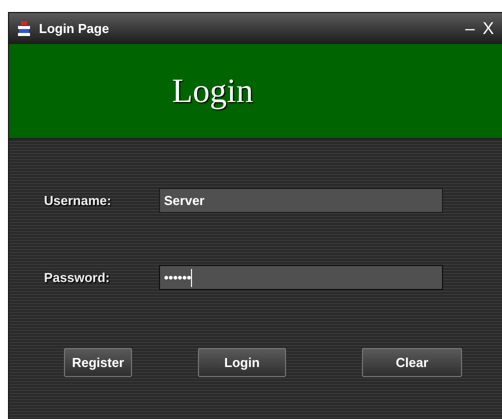 The image size is (502, 419). Describe the element at coordinates (470, 29) in the screenshot. I see `minimize-button: –` at that location.